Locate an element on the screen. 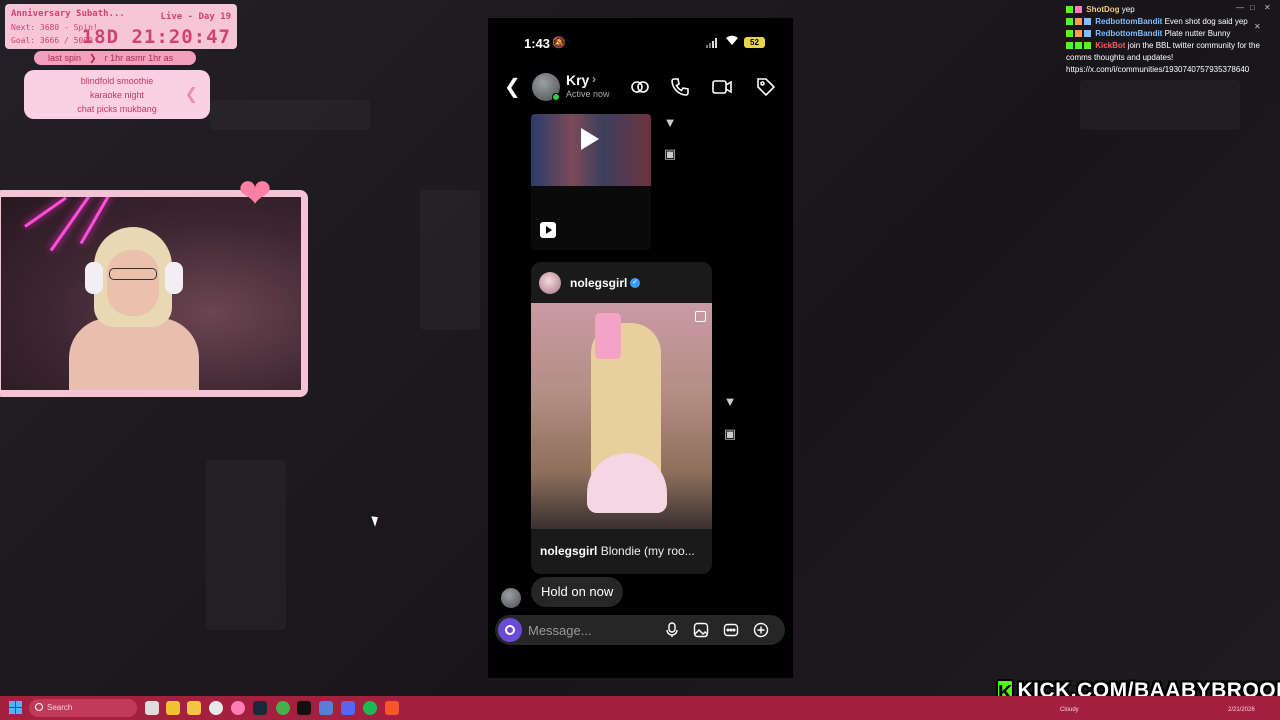 Image resolution: width=1280 pixels, height=720 pixels. chat-text: Plate nutter Bunny is located at coordinates (1197, 33).